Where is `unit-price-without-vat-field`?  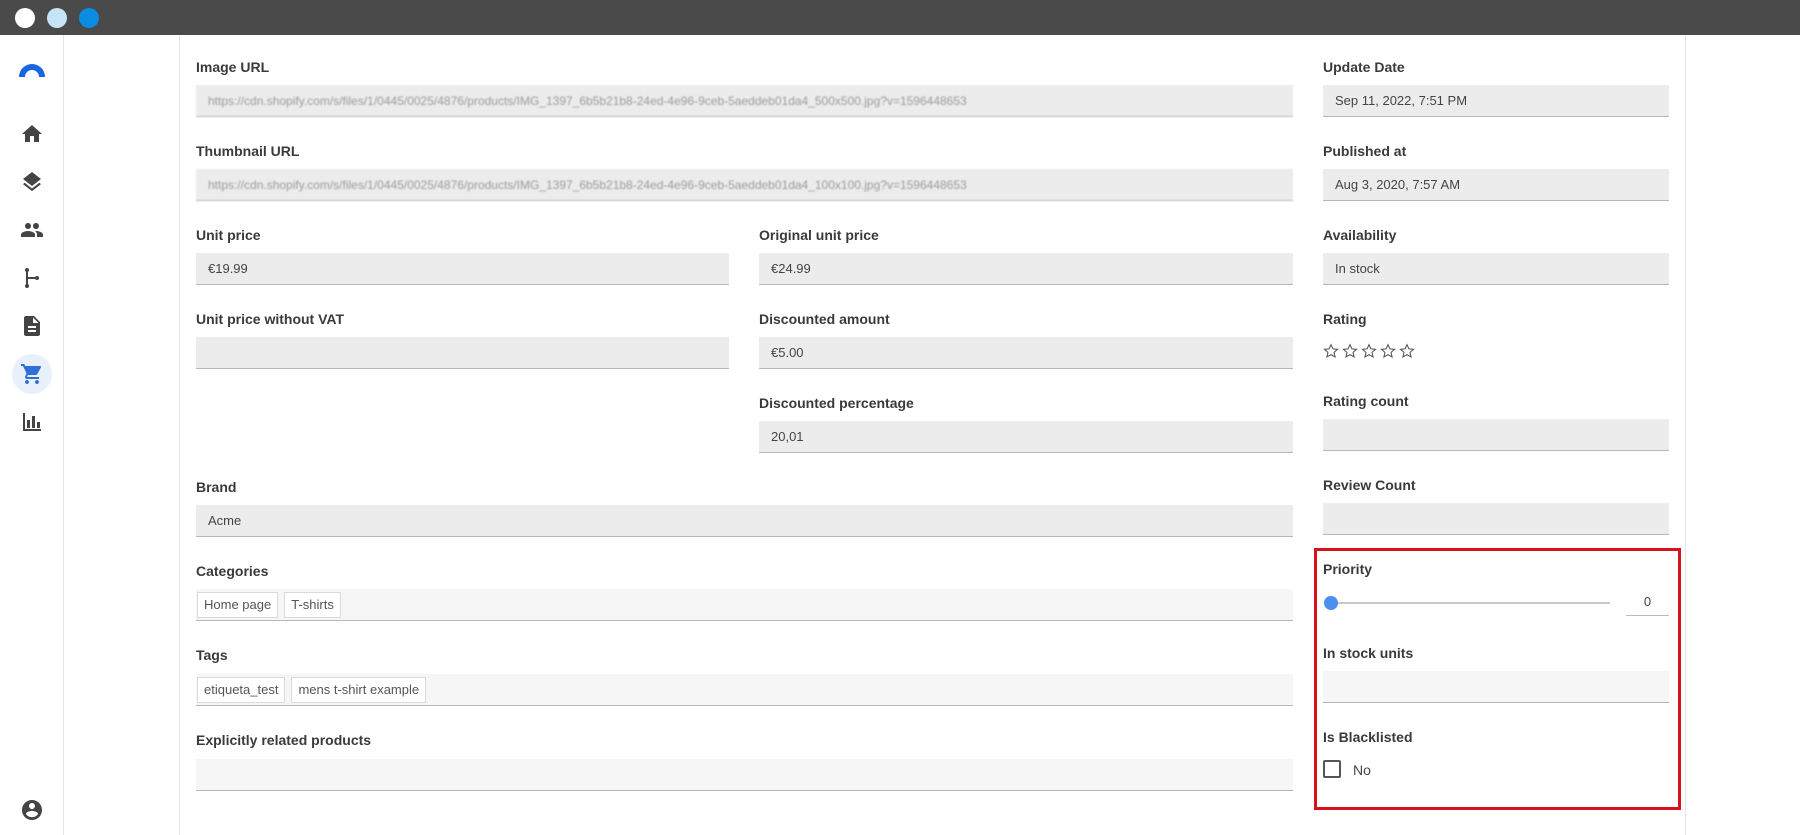
unit-price-without-vat-field is located at coordinates (462, 353).